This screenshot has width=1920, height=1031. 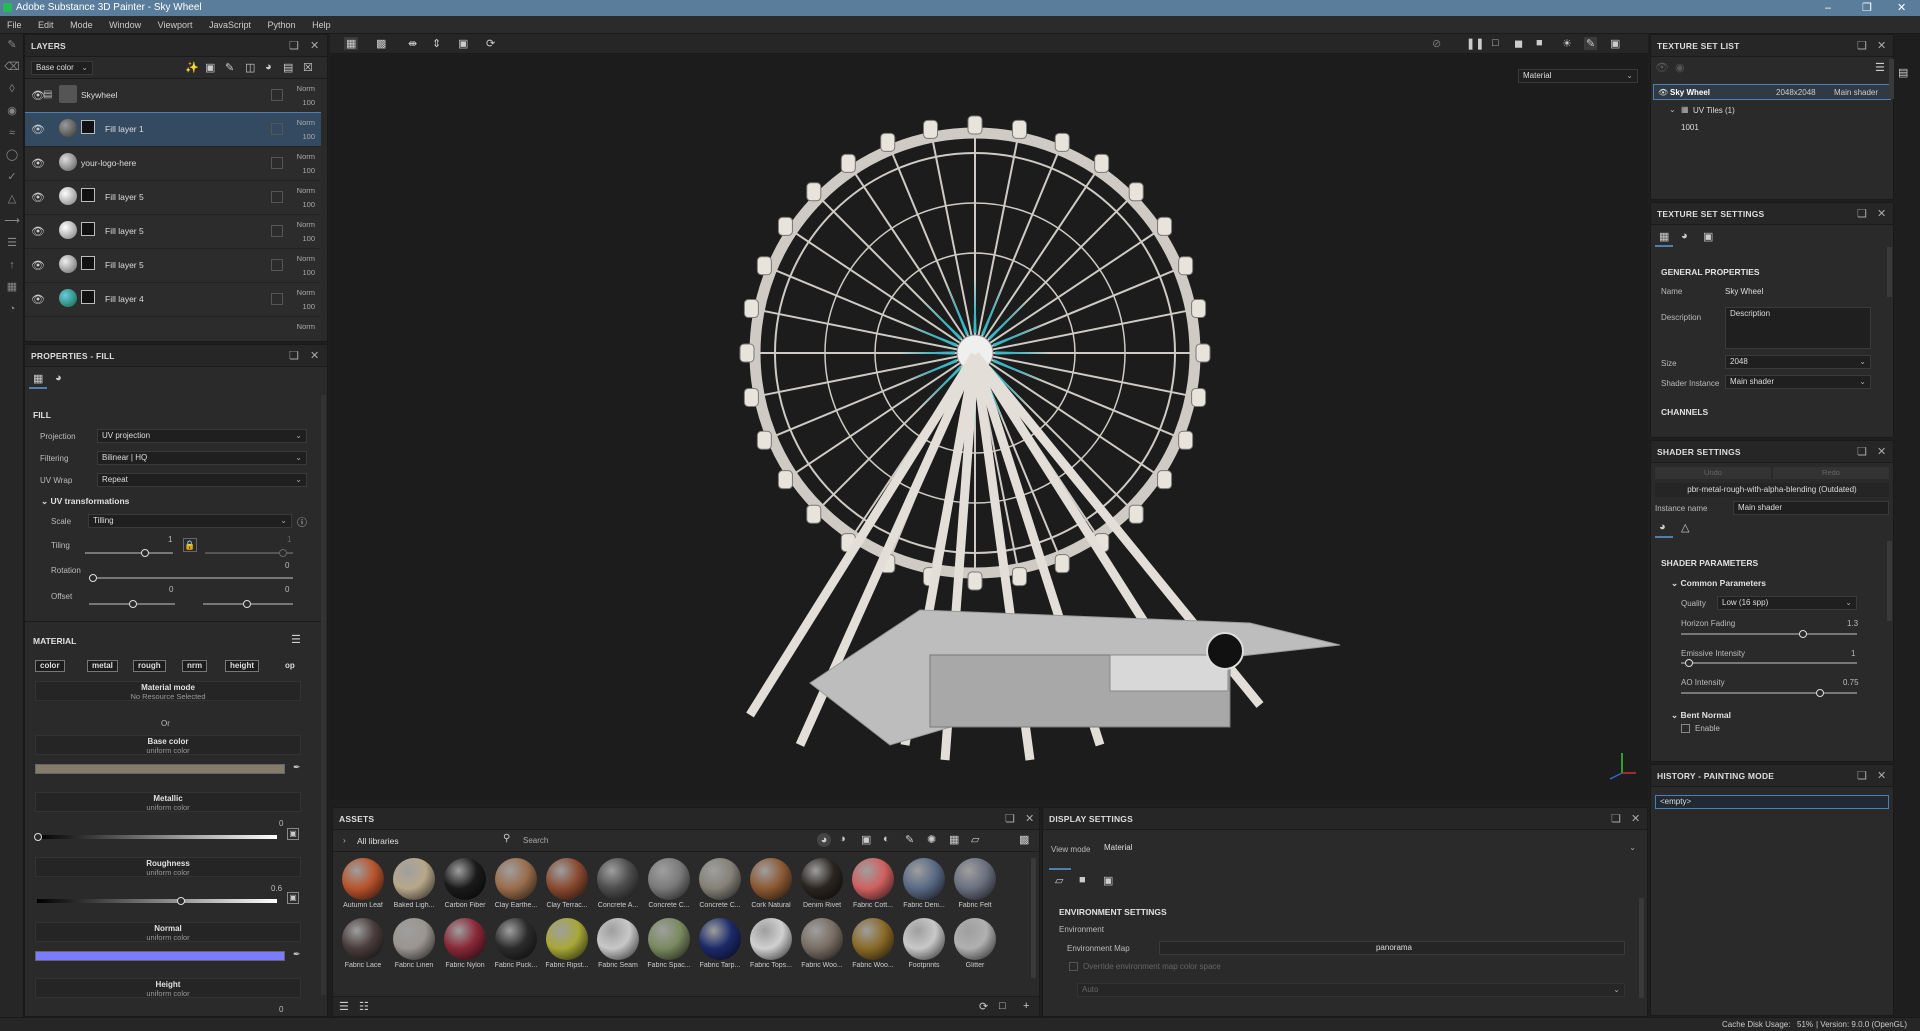 I want to click on material-tab-icon: ◕, so click(x=58, y=378).